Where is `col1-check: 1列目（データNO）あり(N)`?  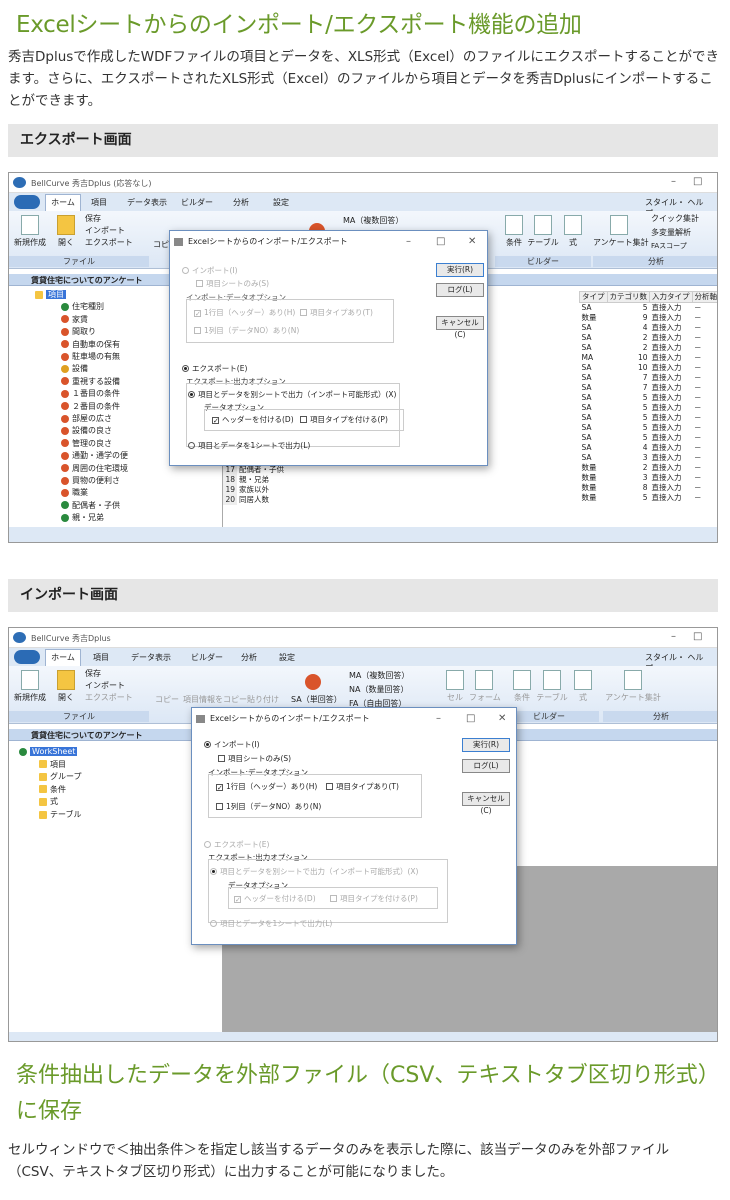 col1-check: 1列目（データNO）あり(N) is located at coordinates (246, 331).